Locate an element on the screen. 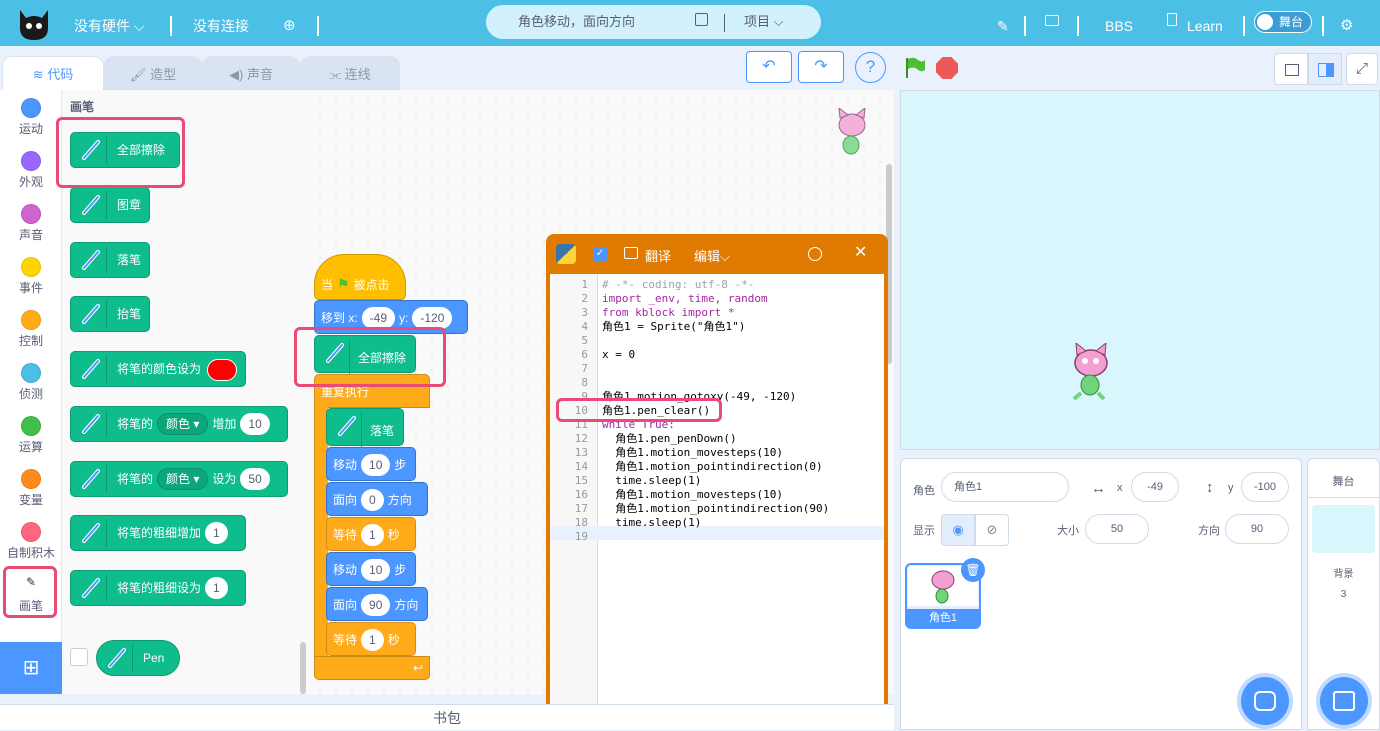 This screenshot has height=731, width=1380. redo-button: ↷ is located at coordinates (821, 67).